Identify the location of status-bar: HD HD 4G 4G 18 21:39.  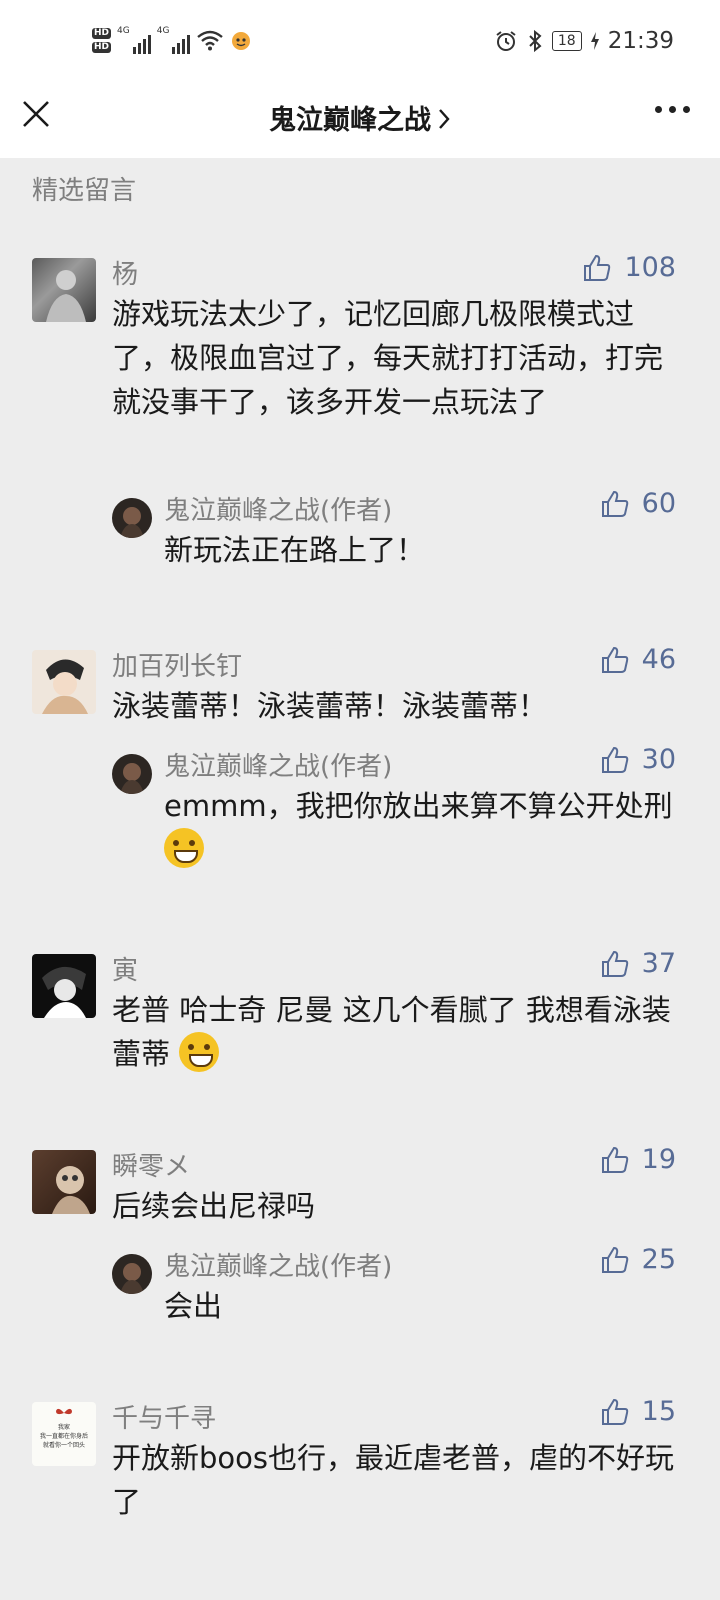
(360, 40).